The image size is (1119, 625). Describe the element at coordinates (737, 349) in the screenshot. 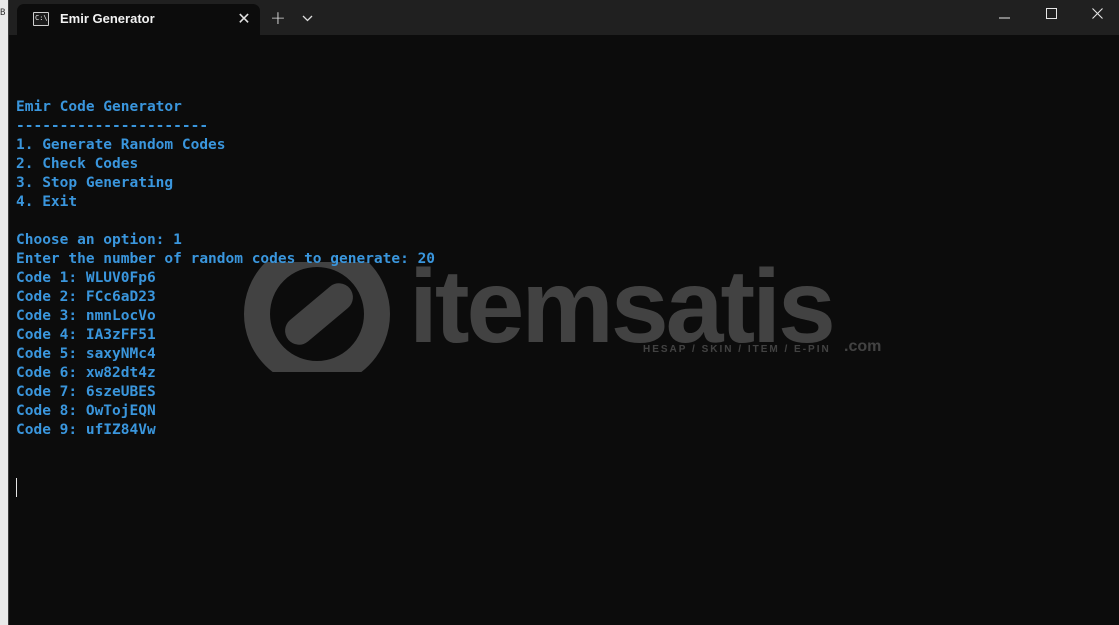

I see `watermark-tagline: HESAP / SKIN / ITEM / E-PIN` at that location.